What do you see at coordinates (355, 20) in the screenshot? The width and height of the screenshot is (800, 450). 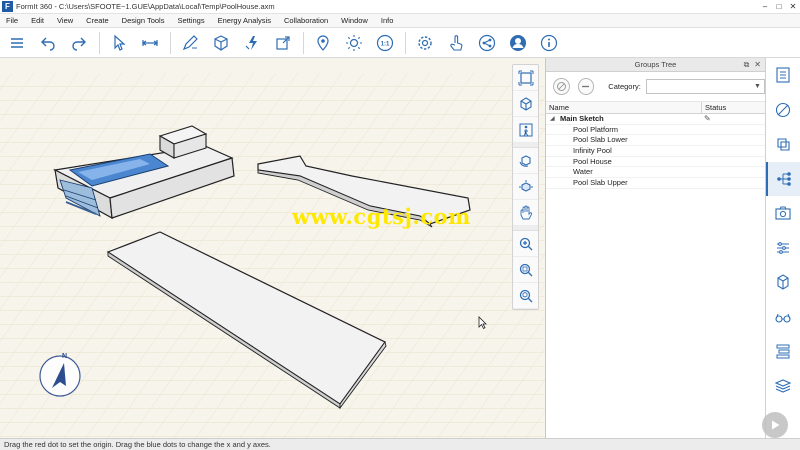 I see `menu-window: Window` at bounding box center [355, 20].